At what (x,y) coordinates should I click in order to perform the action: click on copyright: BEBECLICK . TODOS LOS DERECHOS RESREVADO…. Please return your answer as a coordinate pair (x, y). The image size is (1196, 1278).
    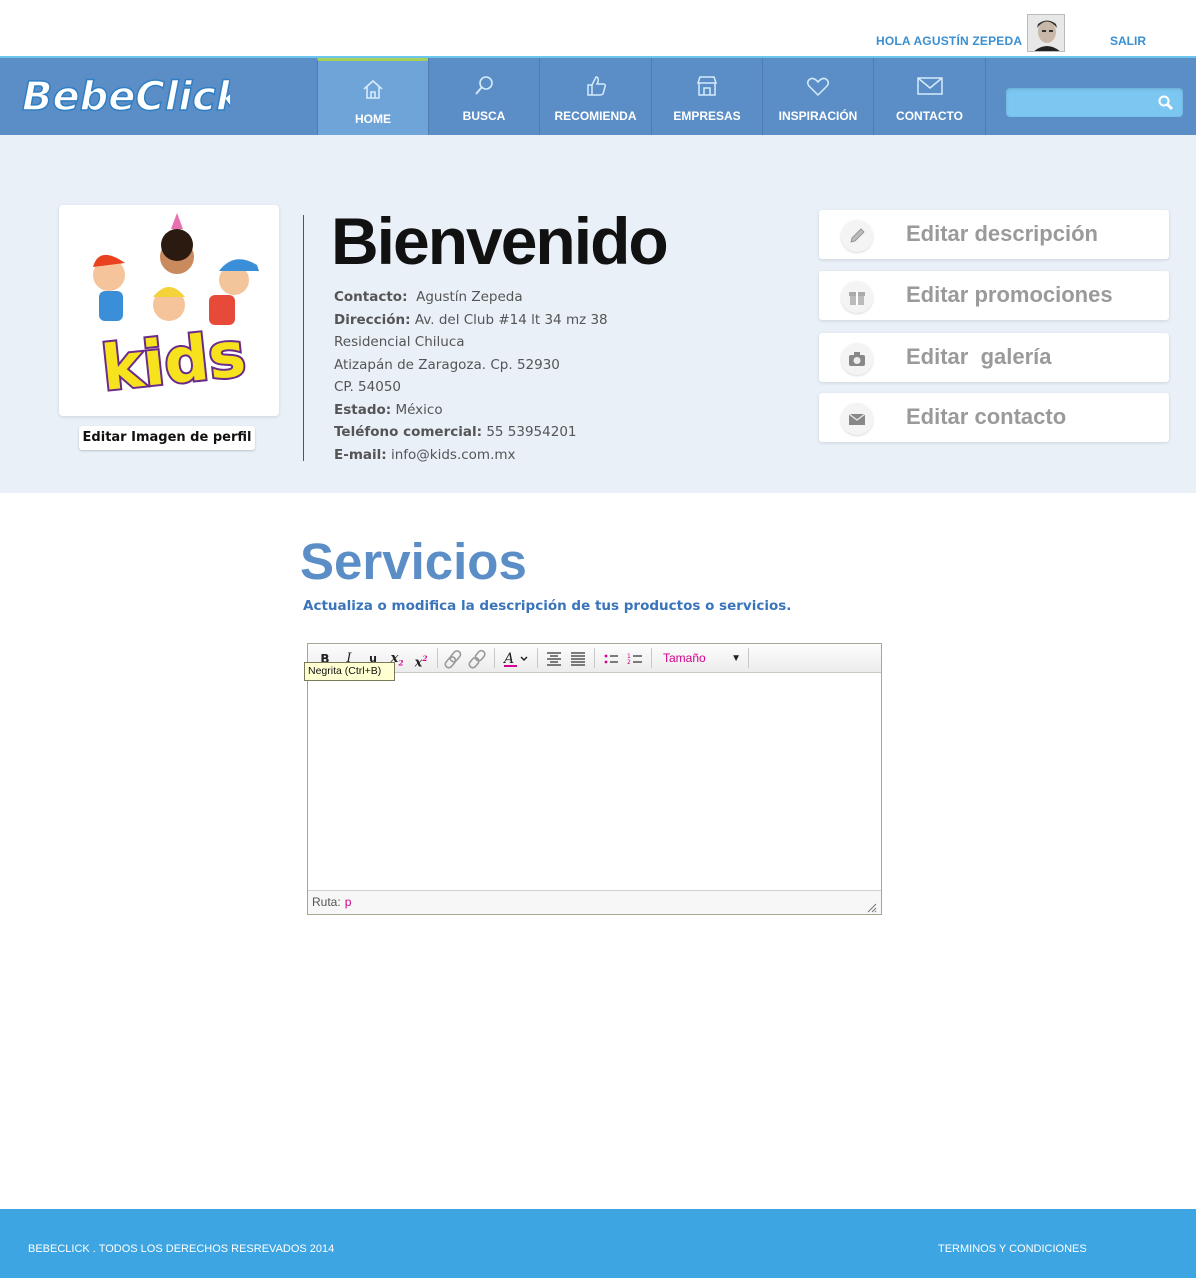
    Looking at the image, I should click on (181, 1249).